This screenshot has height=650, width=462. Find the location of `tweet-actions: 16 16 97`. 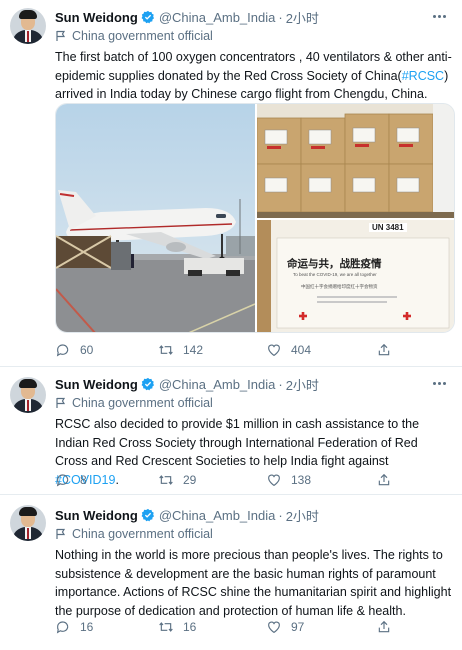

tweet-actions: 16 16 97 is located at coordinates (225, 627).